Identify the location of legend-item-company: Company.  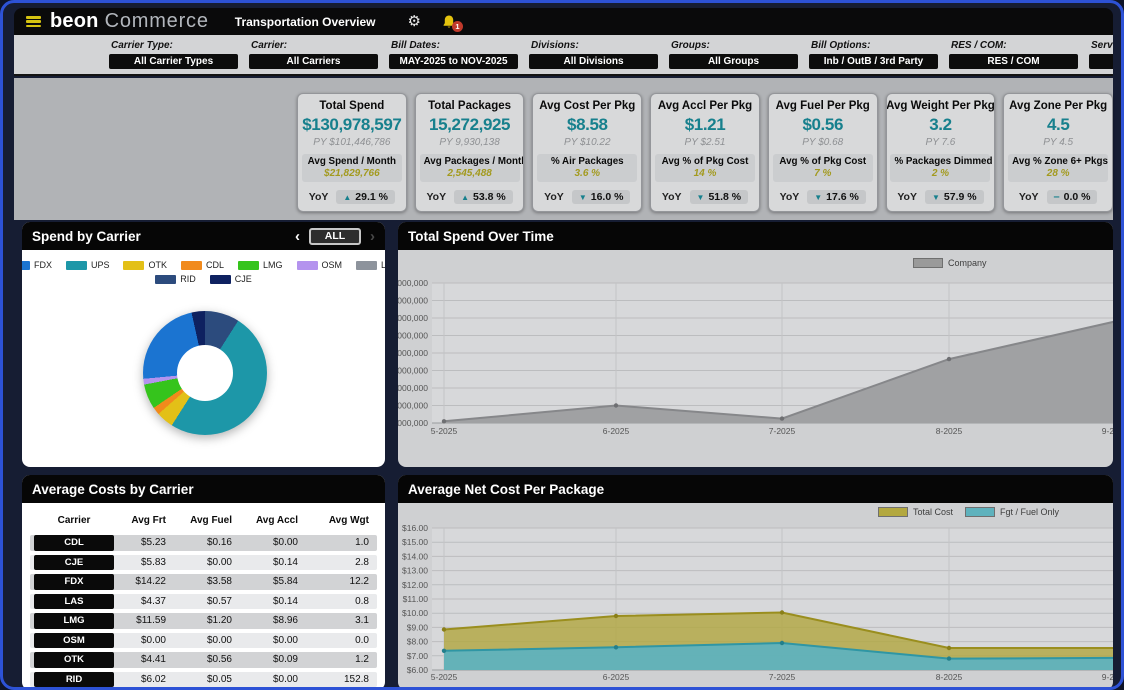
(950, 263).